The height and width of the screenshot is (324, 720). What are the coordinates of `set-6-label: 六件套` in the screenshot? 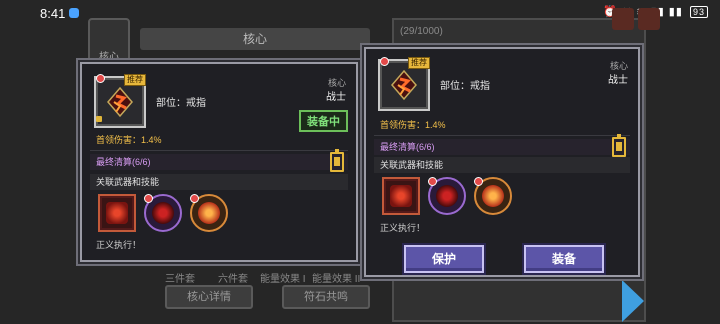 It's located at (233, 279).